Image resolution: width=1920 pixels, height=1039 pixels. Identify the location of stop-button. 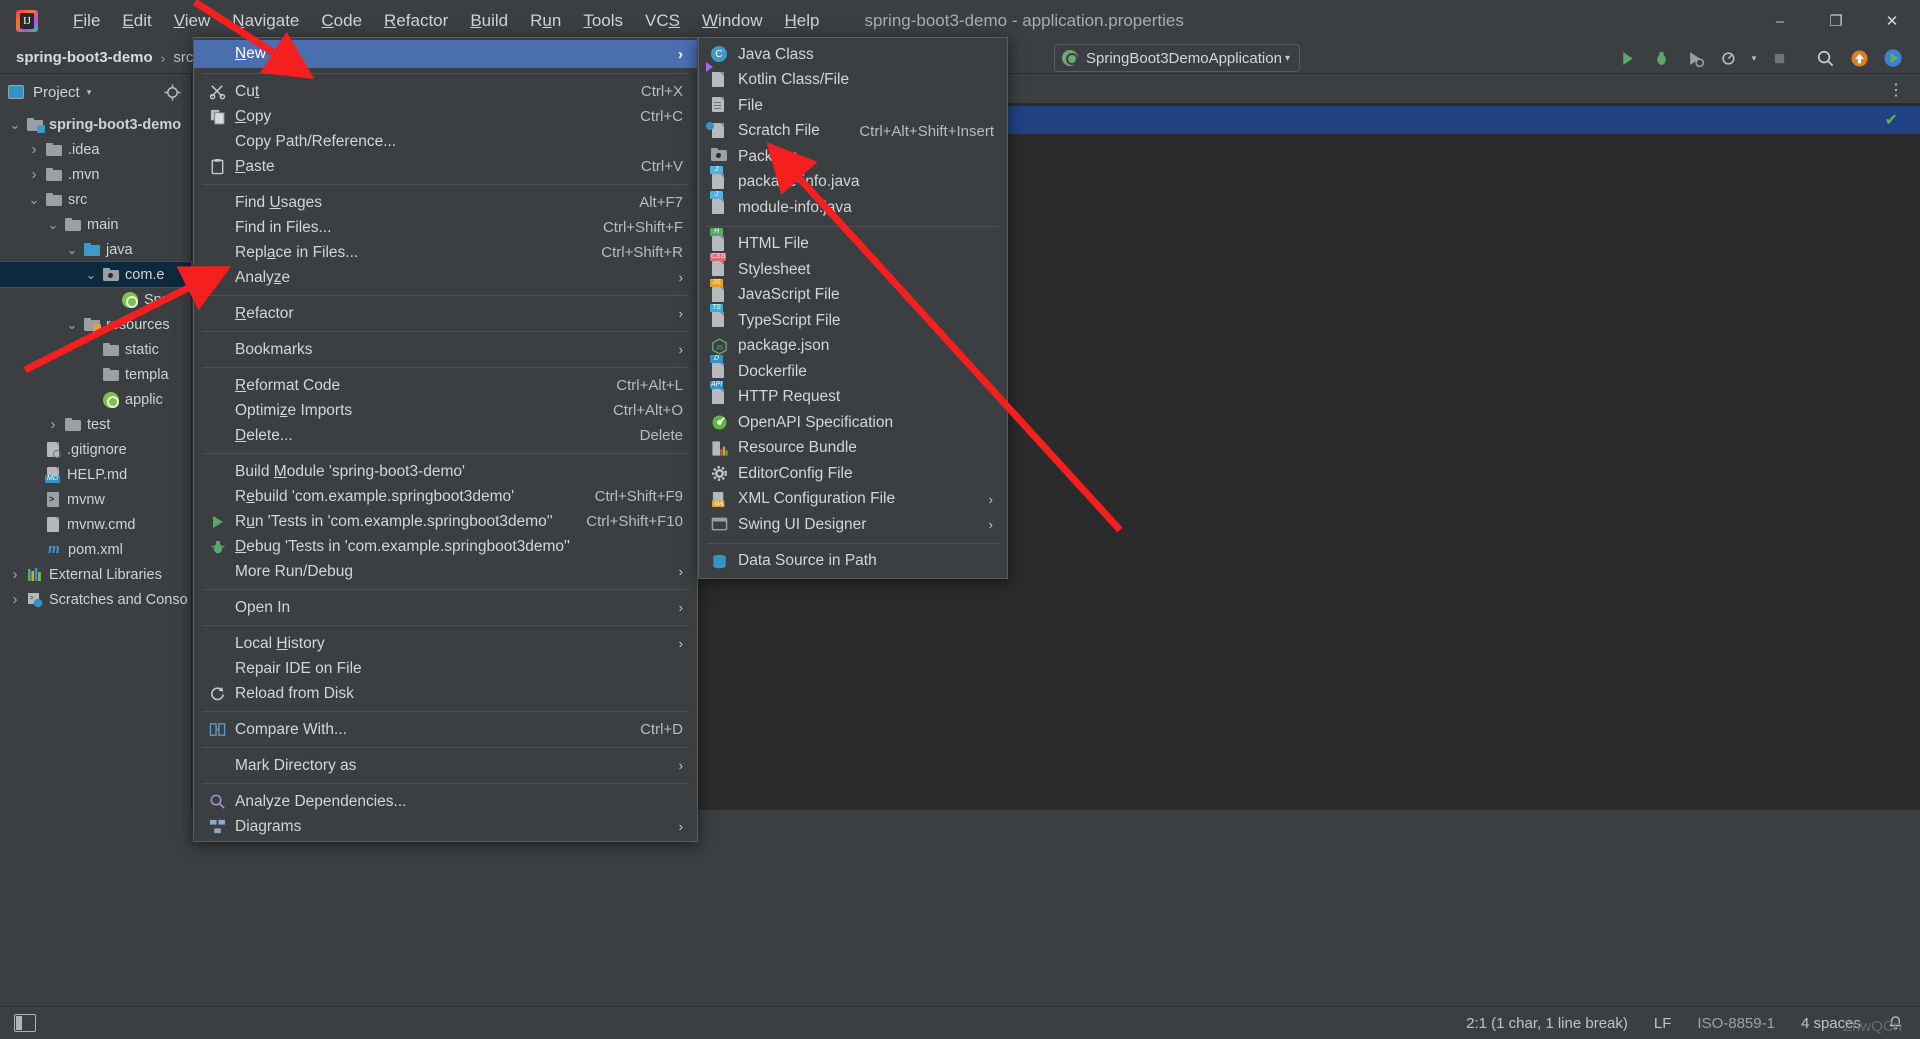
(1779, 58).